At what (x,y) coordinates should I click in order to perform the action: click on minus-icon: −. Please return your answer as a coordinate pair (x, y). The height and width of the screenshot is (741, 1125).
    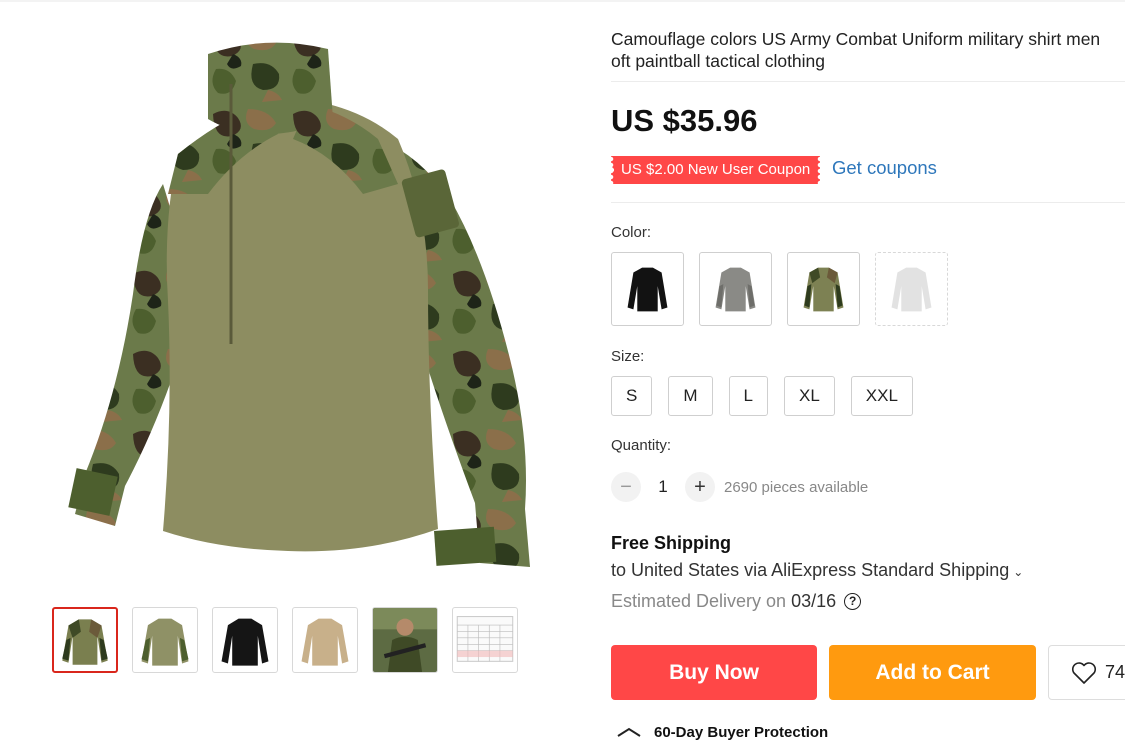
    Looking at the image, I should click on (626, 486).